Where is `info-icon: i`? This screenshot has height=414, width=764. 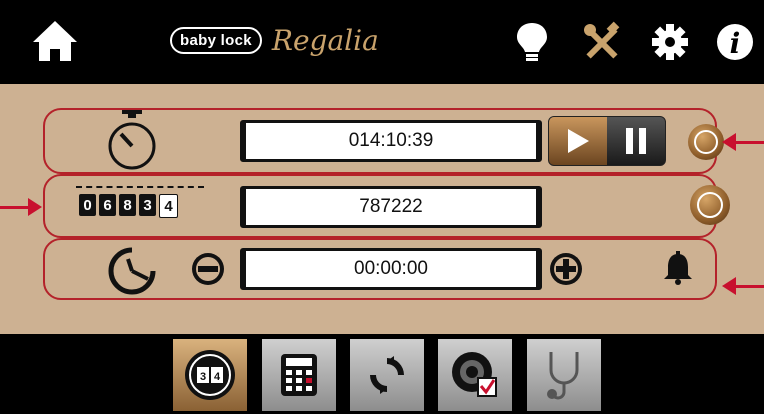 info-icon: i is located at coordinates (735, 42).